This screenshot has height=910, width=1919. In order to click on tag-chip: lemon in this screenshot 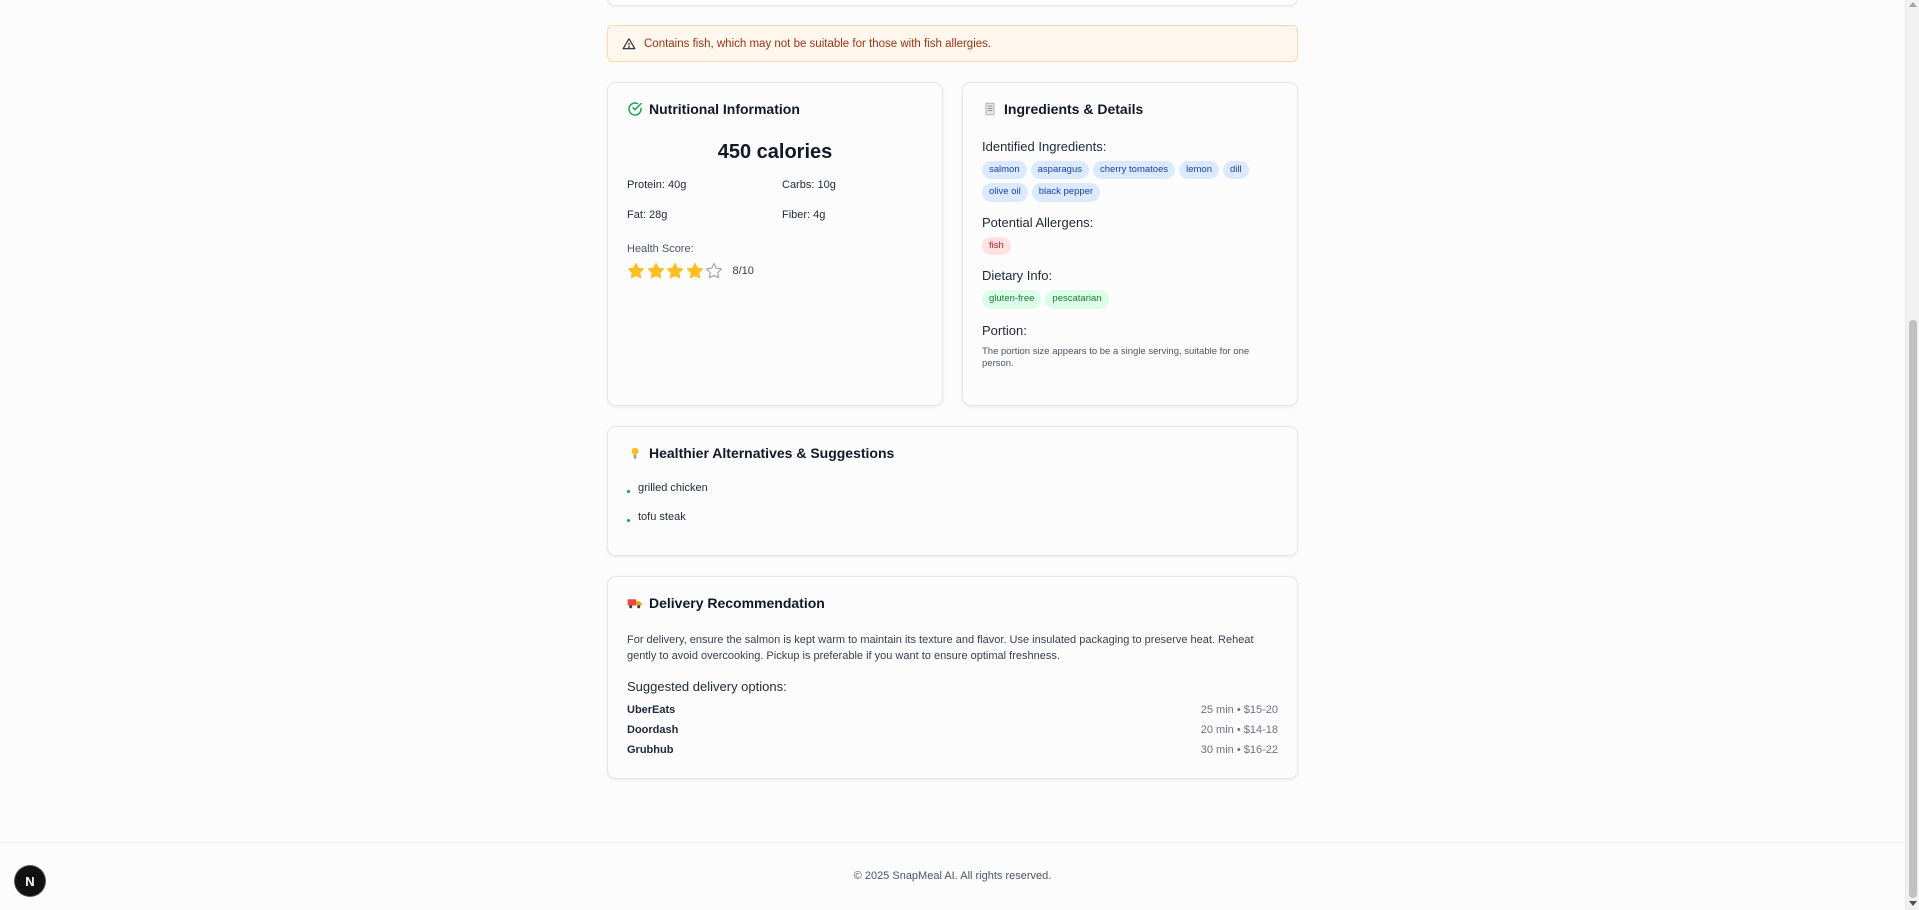, I will do `click(1199, 170)`.